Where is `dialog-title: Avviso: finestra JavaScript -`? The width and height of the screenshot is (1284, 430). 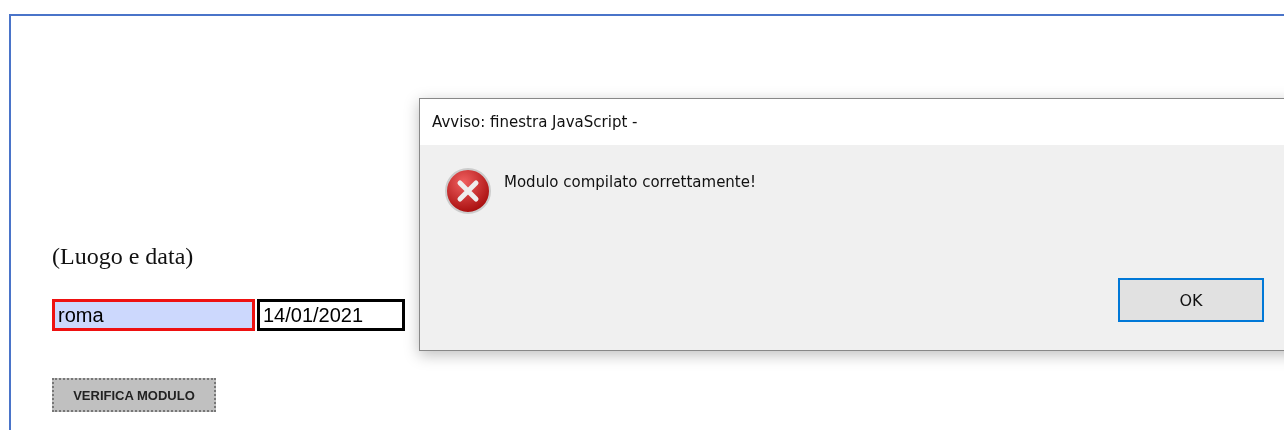 dialog-title: Avviso: finestra JavaScript - is located at coordinates (535, 122).